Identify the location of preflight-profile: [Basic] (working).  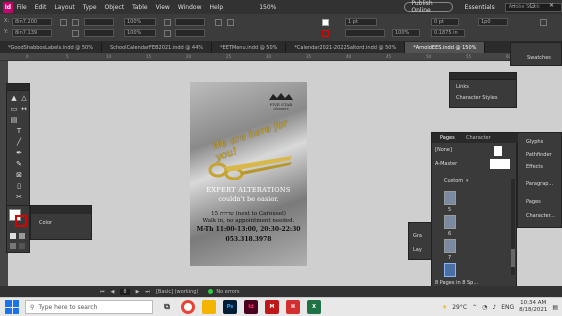
(177, 292).